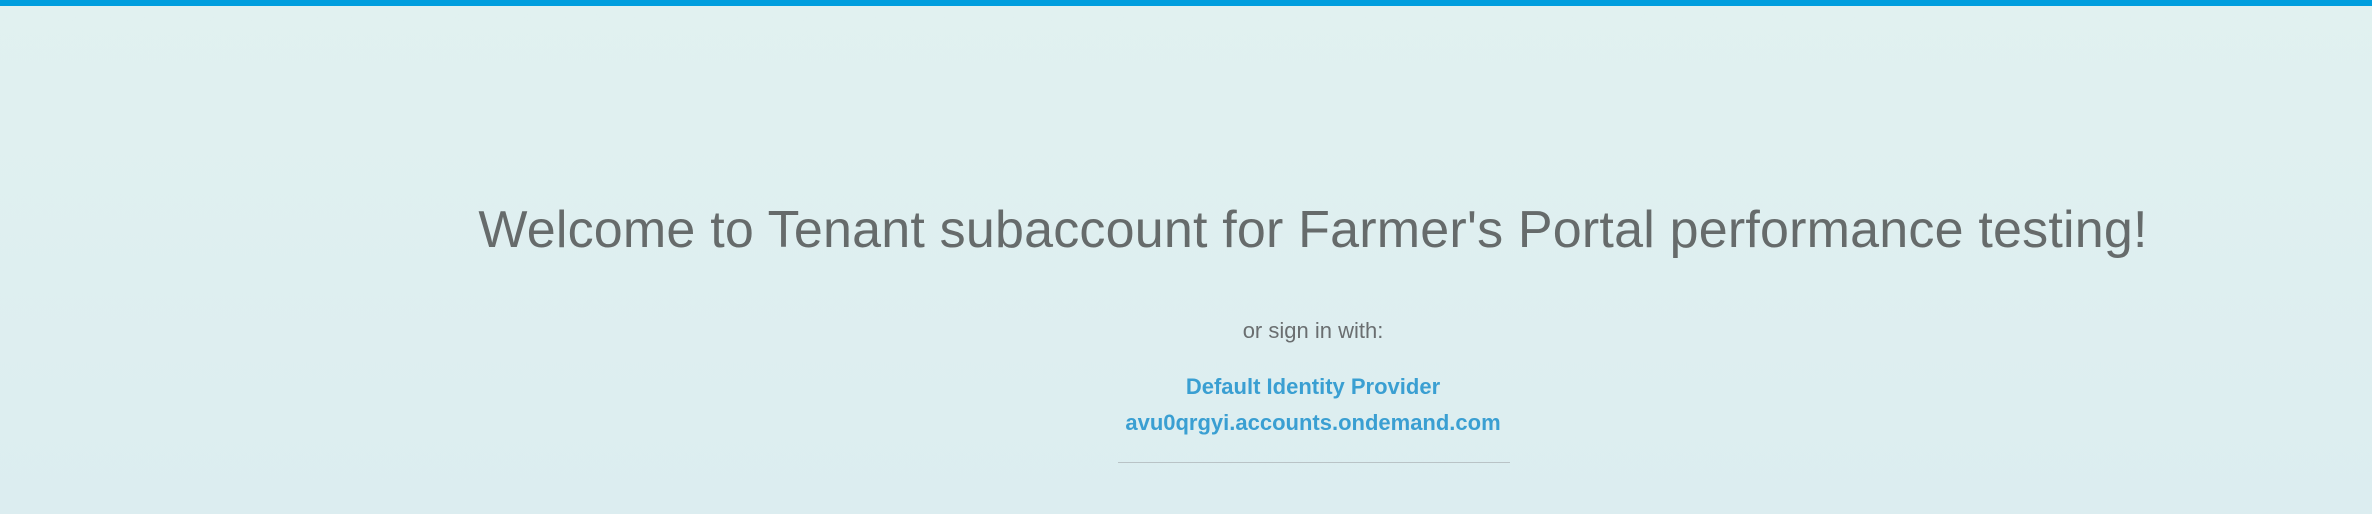 The width and height of the screenshot is (2372, 514). I want to click on identity-provider-host-link: avu0qrgyi.accounts.ondemand.com, so click(1186, 423).